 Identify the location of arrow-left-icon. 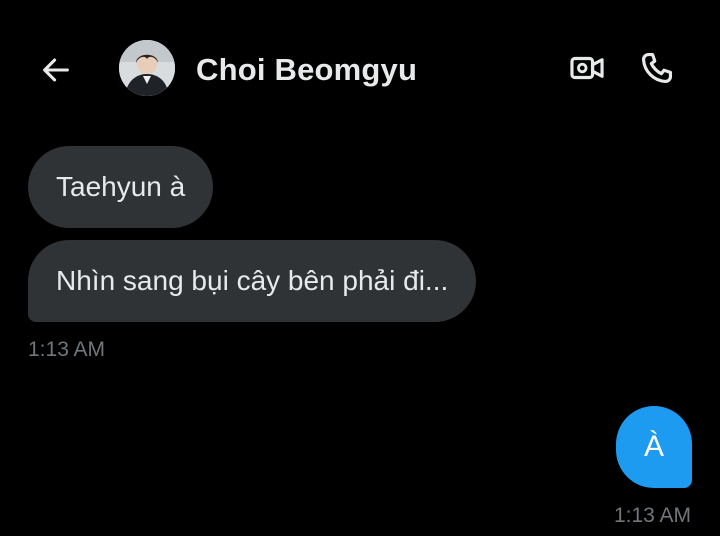
(56, 70).